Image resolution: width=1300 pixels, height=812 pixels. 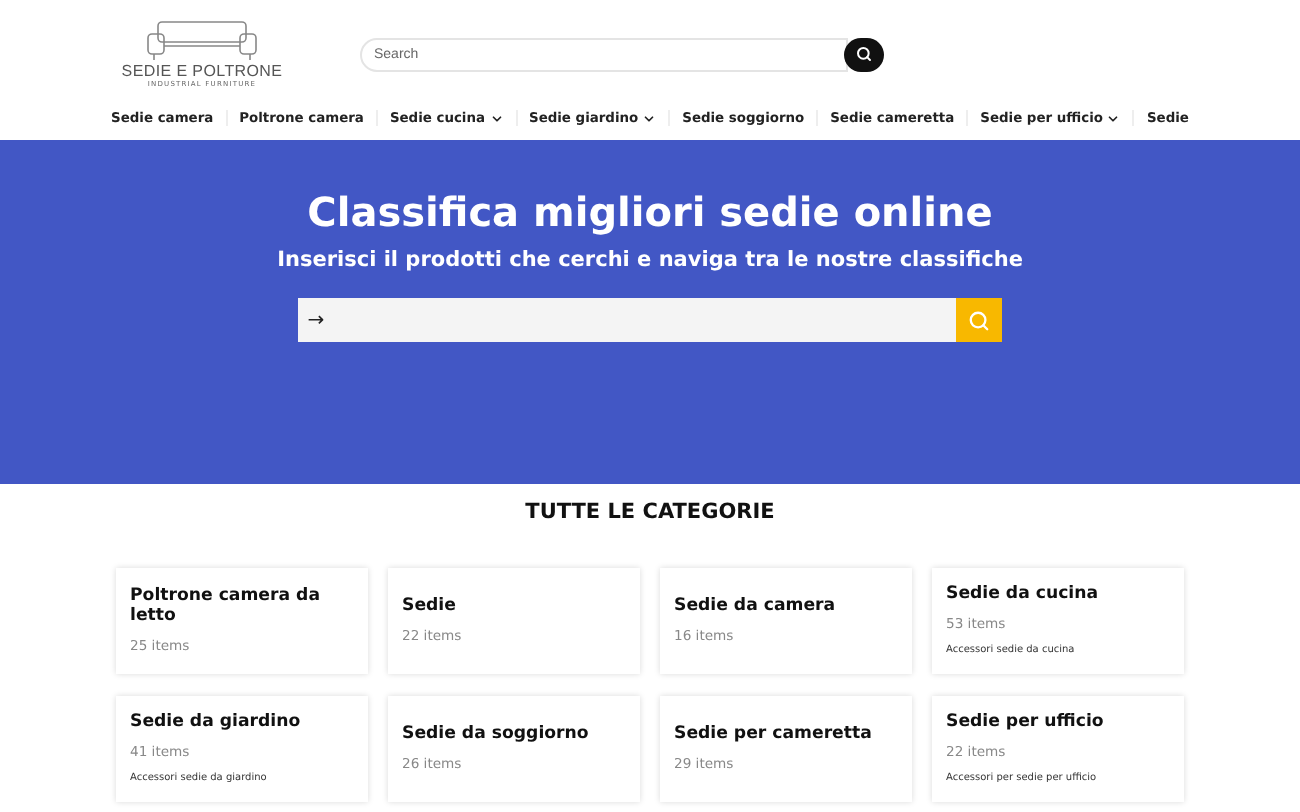 I want to click on category-name: Sedie da soggiorno, so click(x=496, y=735).